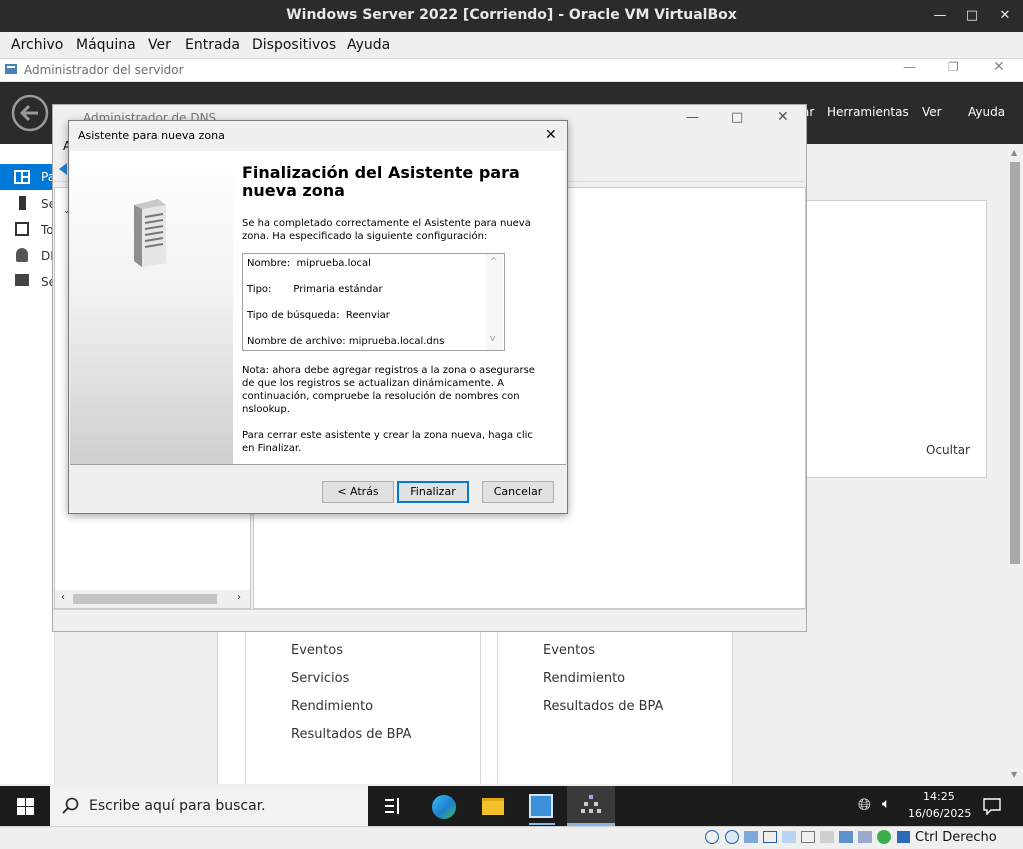 This screenshot has height=849, width=1023. What do you see at coordinates (865, 837) in the screenshot?
I see `virtualization-icon` at bounding box center [865, 837].